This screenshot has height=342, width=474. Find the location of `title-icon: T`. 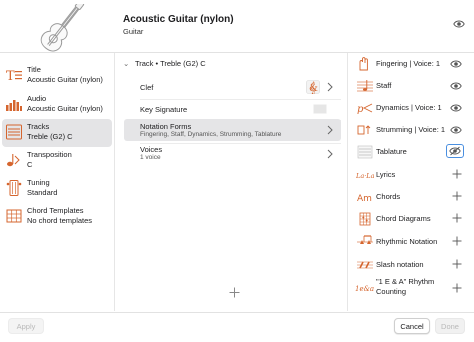

title-icon: T is located at coordinates (14, 76).